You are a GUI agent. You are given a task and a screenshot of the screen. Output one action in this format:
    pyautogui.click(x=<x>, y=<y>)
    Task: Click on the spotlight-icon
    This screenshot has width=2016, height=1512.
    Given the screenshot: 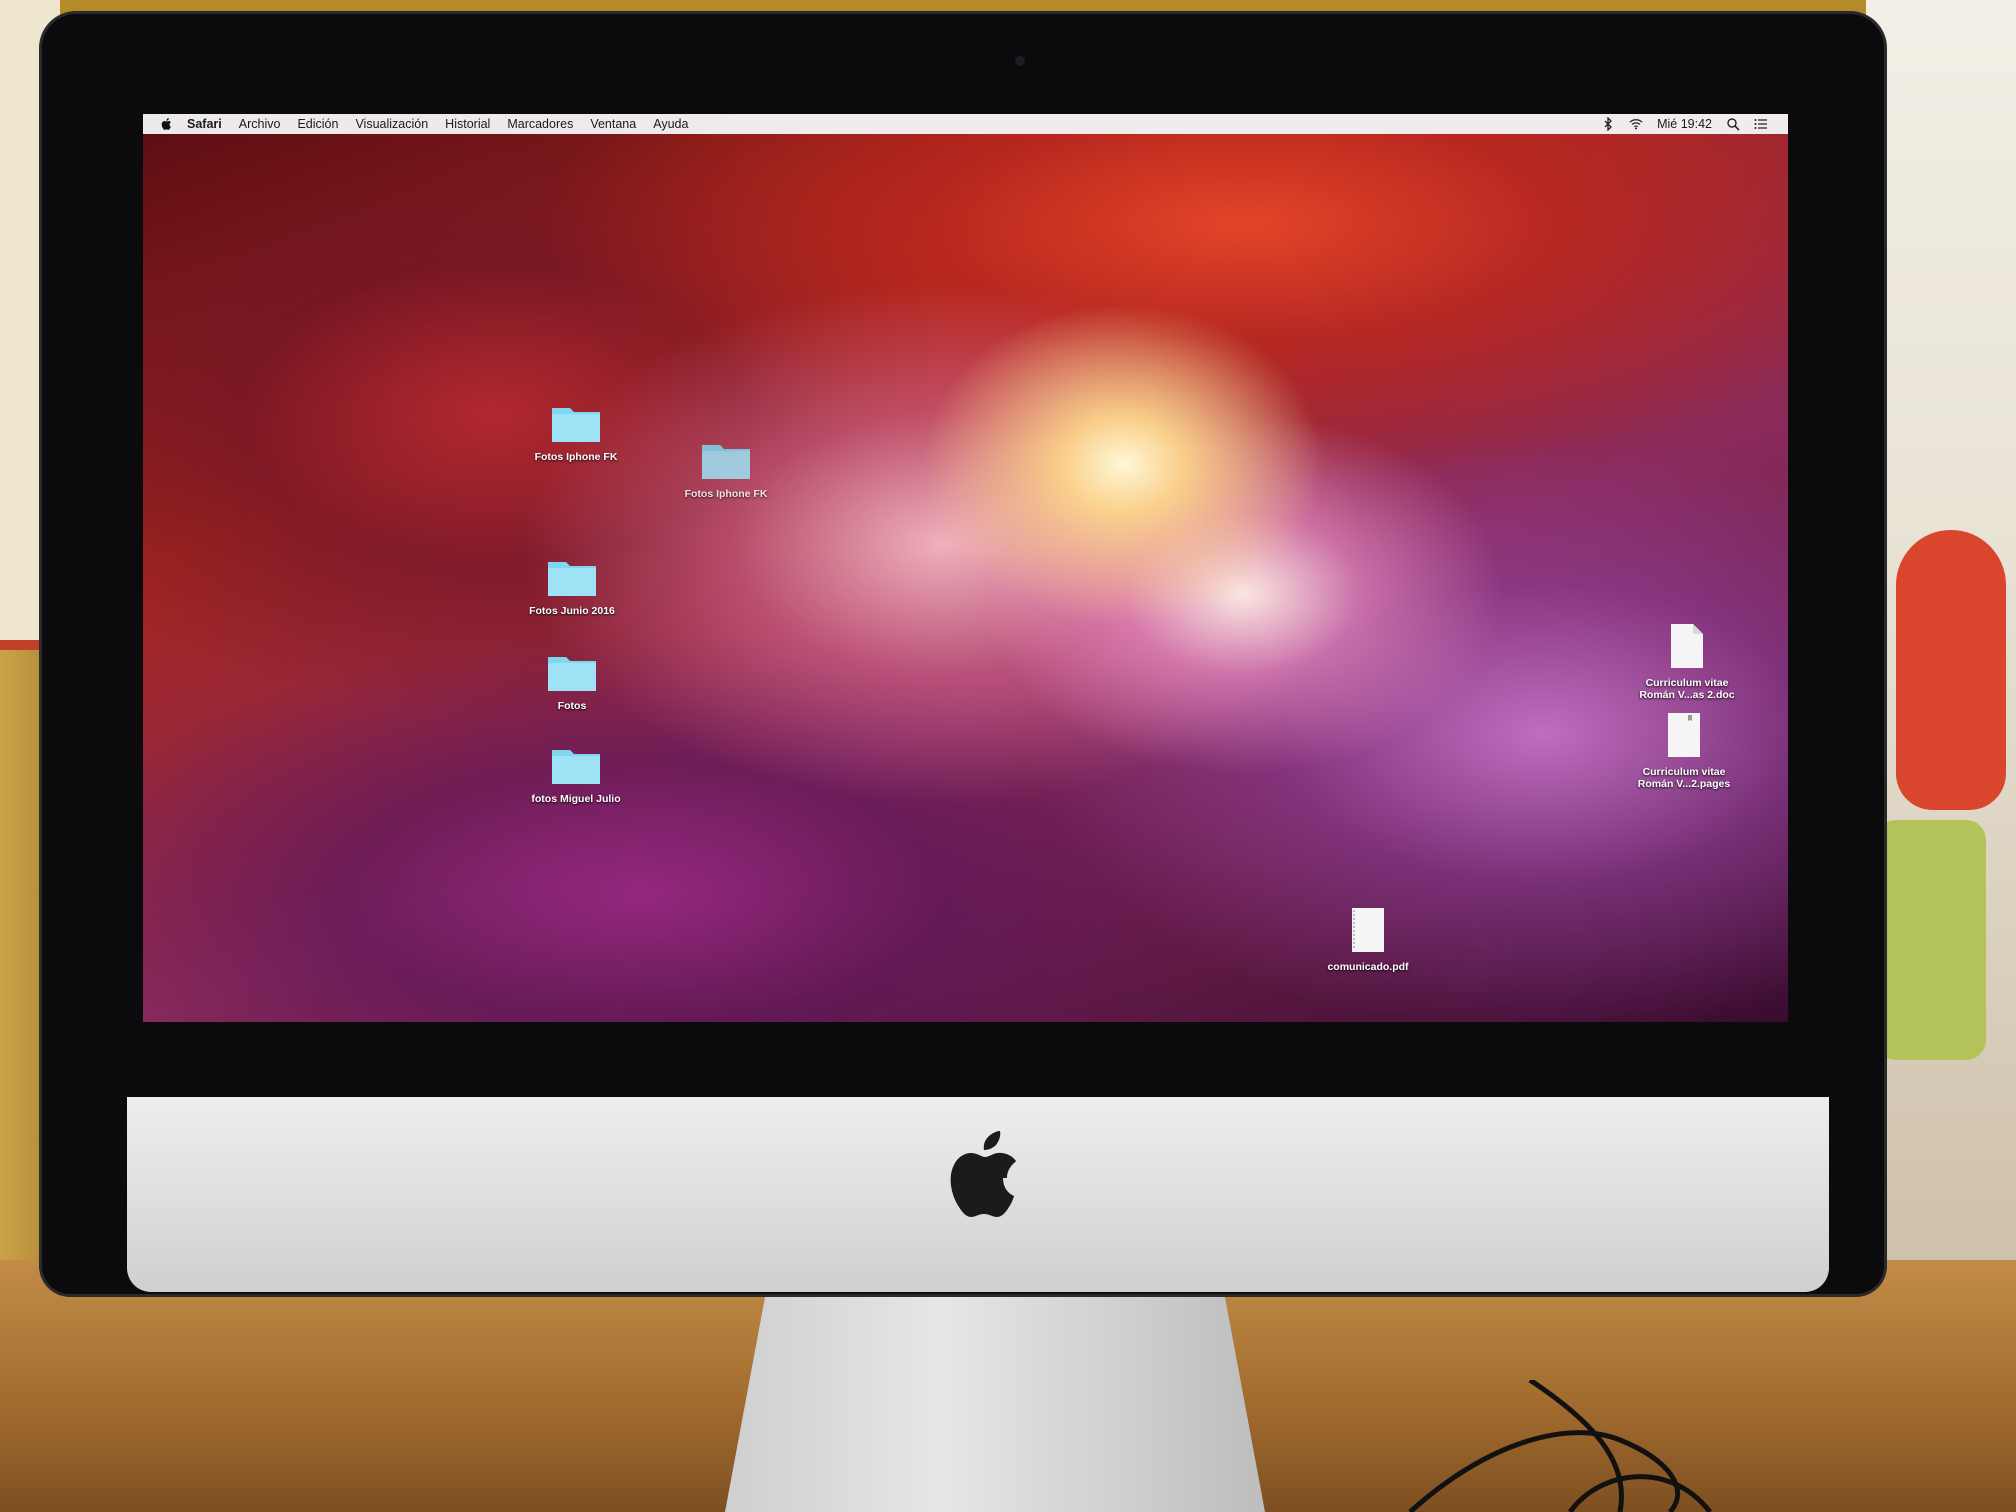 What is the action you would take?
    pyautogui.click(x=1733, y=124)
    